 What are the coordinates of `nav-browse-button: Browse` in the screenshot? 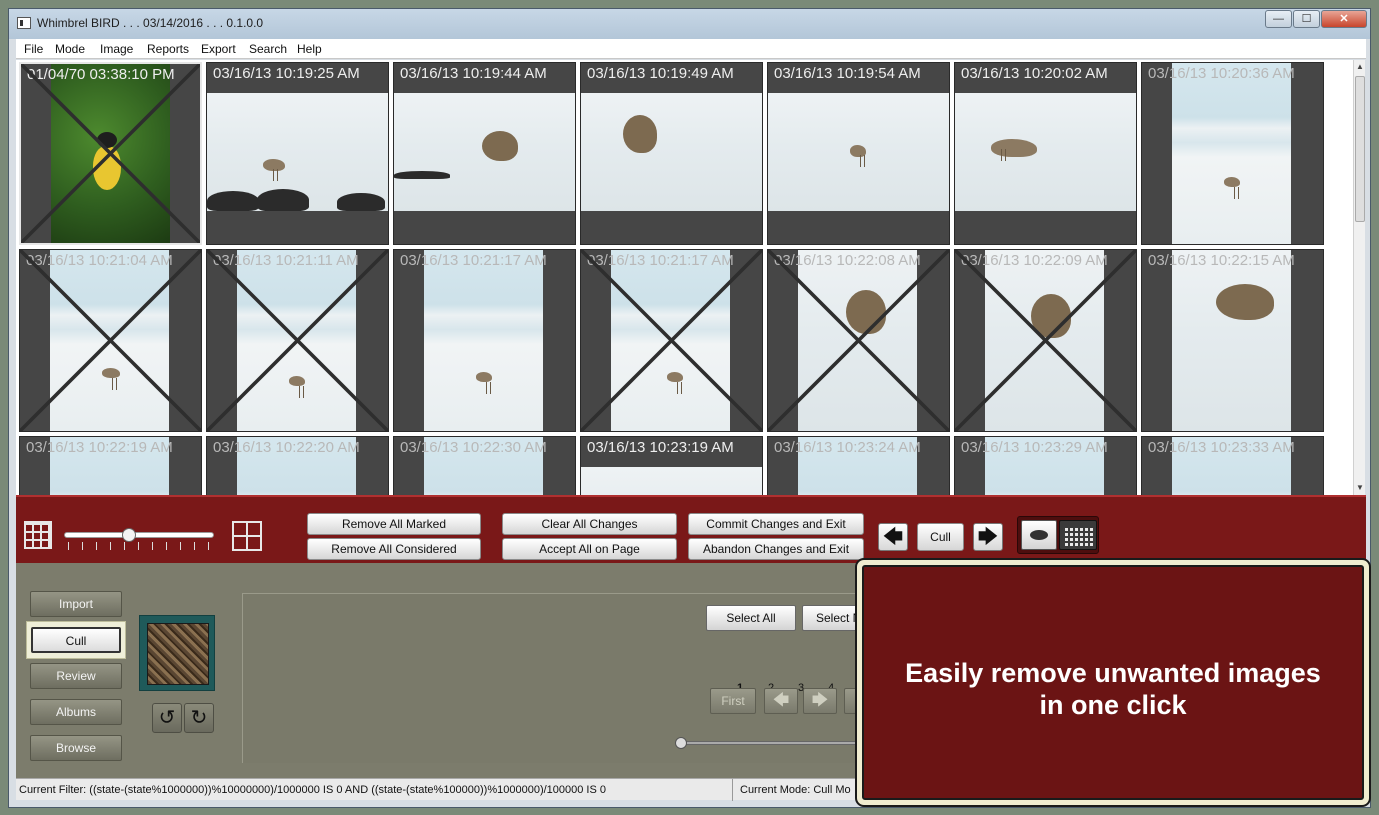 It's located at (76, 748).